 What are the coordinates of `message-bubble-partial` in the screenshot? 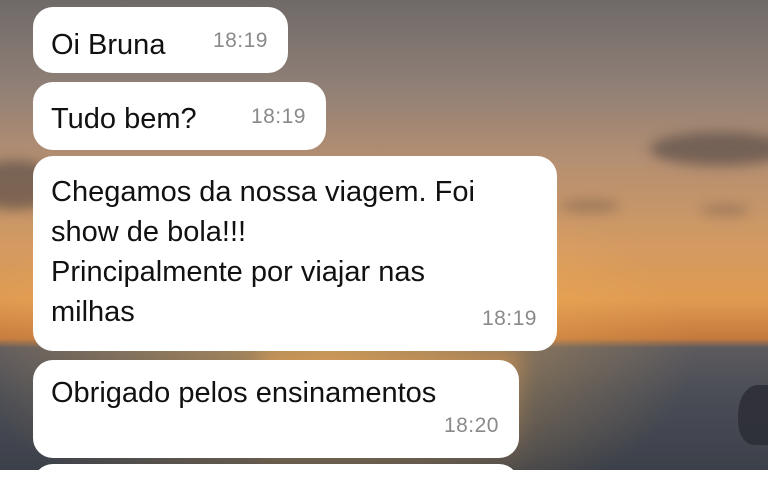 It's located at (276, 484).